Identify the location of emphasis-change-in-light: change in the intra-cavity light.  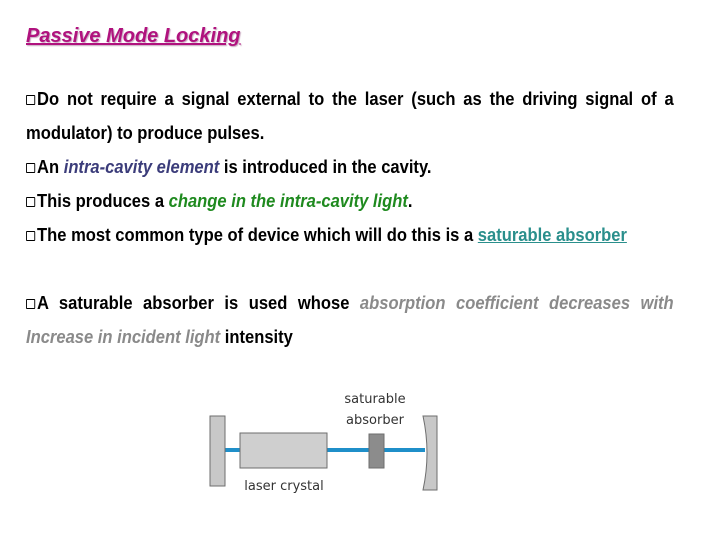
(288, 201).